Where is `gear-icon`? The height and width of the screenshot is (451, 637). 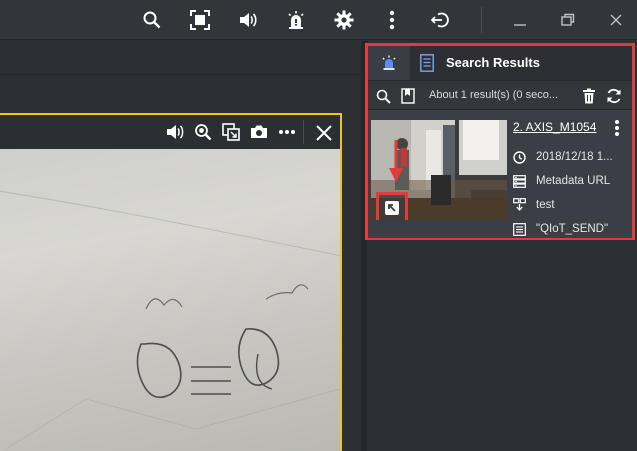
gear-icon is located at coordinates (344, 20).